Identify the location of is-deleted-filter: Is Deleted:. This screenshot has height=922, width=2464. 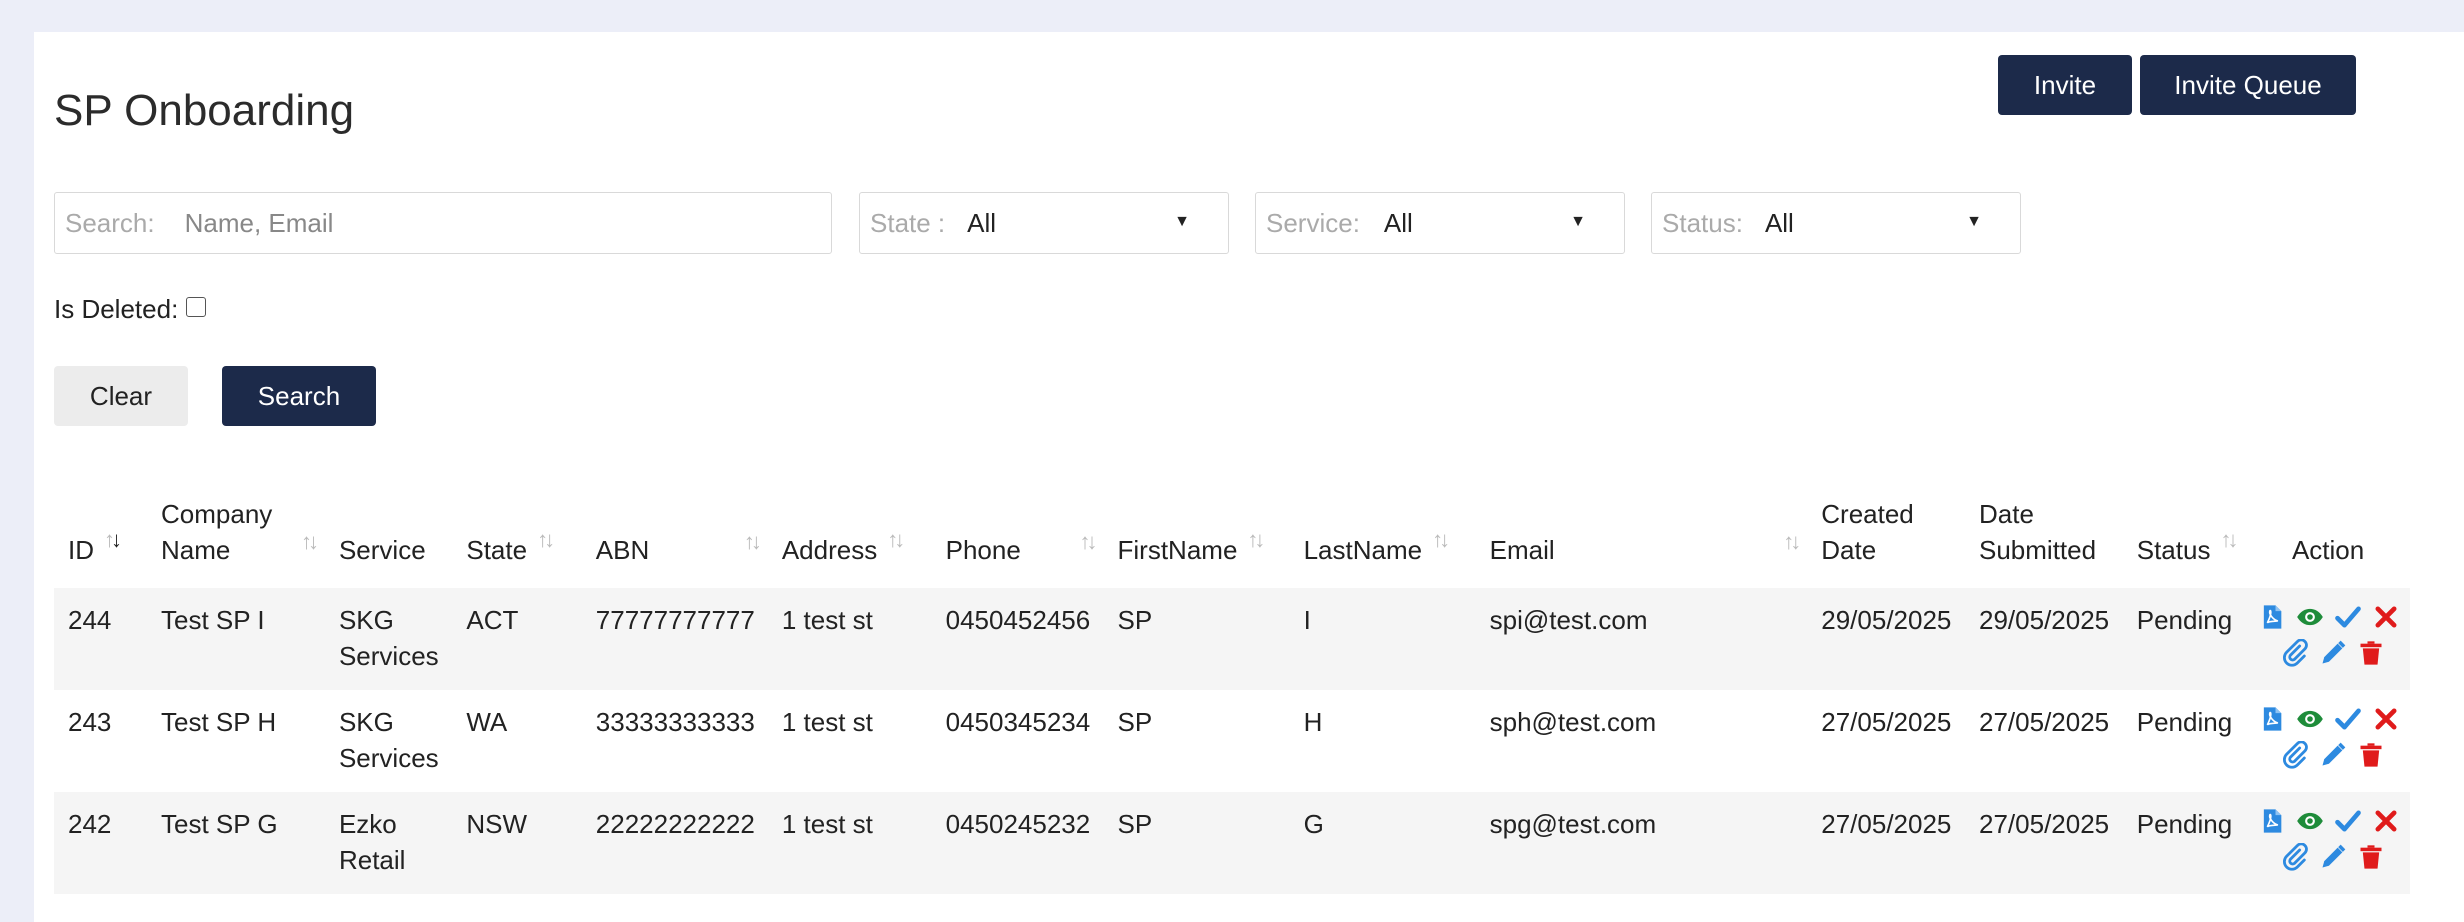
(130, 309).